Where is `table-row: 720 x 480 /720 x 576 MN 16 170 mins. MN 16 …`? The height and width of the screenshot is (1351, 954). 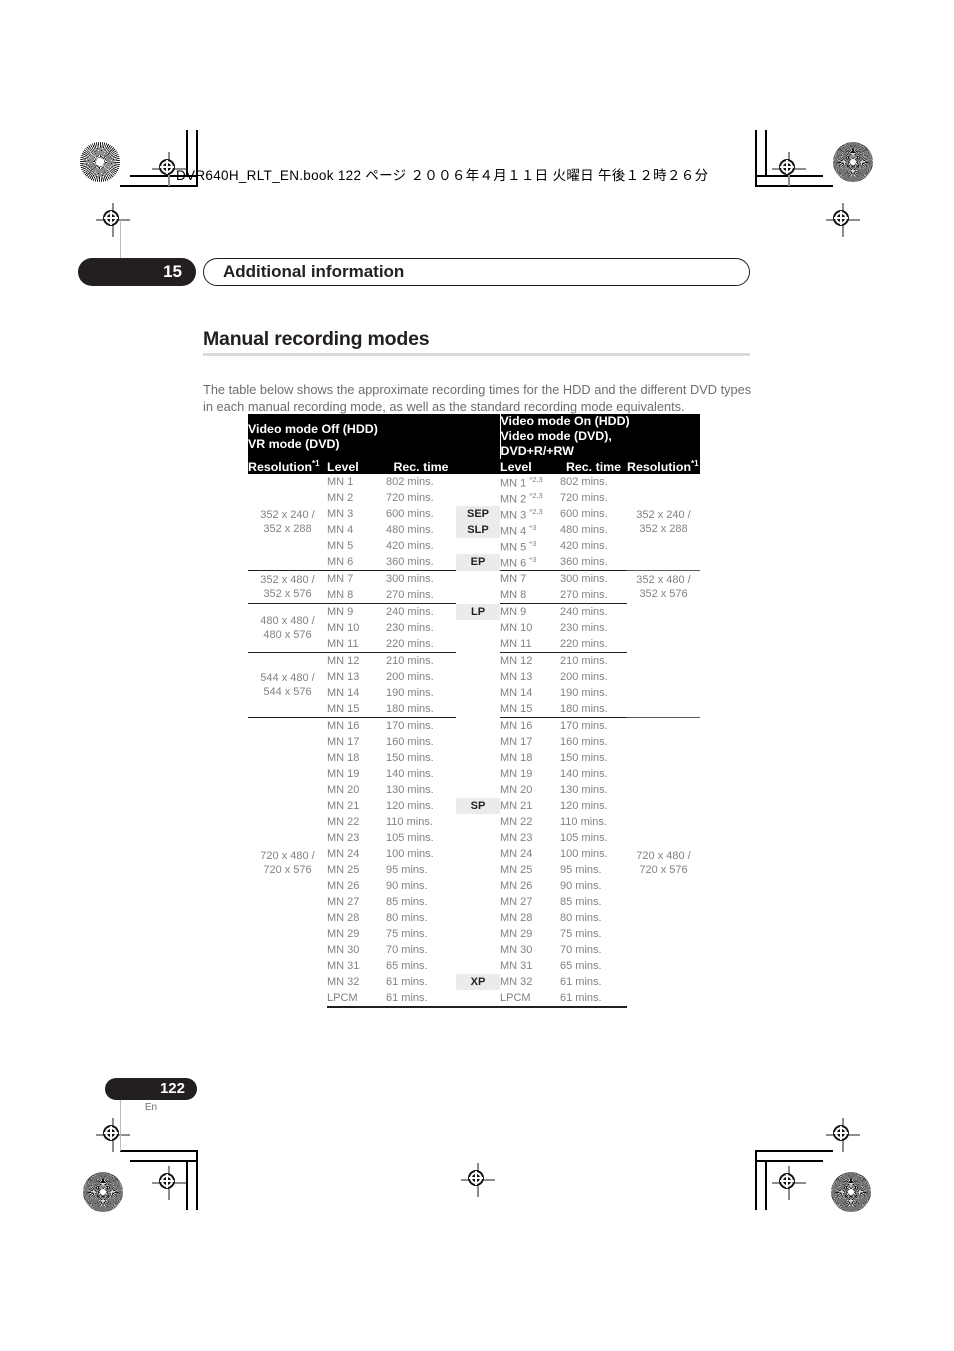
table-row: 720 x 480 /720 x 576 MN 16 170 mins. MN 16 … is located at coordinates (474, 862).